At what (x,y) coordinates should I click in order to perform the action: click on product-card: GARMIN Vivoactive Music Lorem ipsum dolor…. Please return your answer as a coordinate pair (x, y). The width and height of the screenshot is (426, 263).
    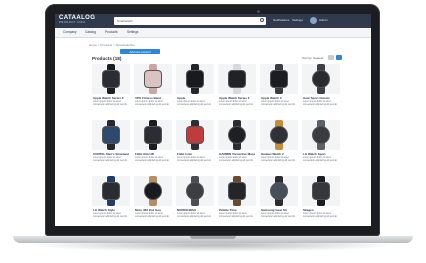
    Looking at the image, I should click on (237, 145).